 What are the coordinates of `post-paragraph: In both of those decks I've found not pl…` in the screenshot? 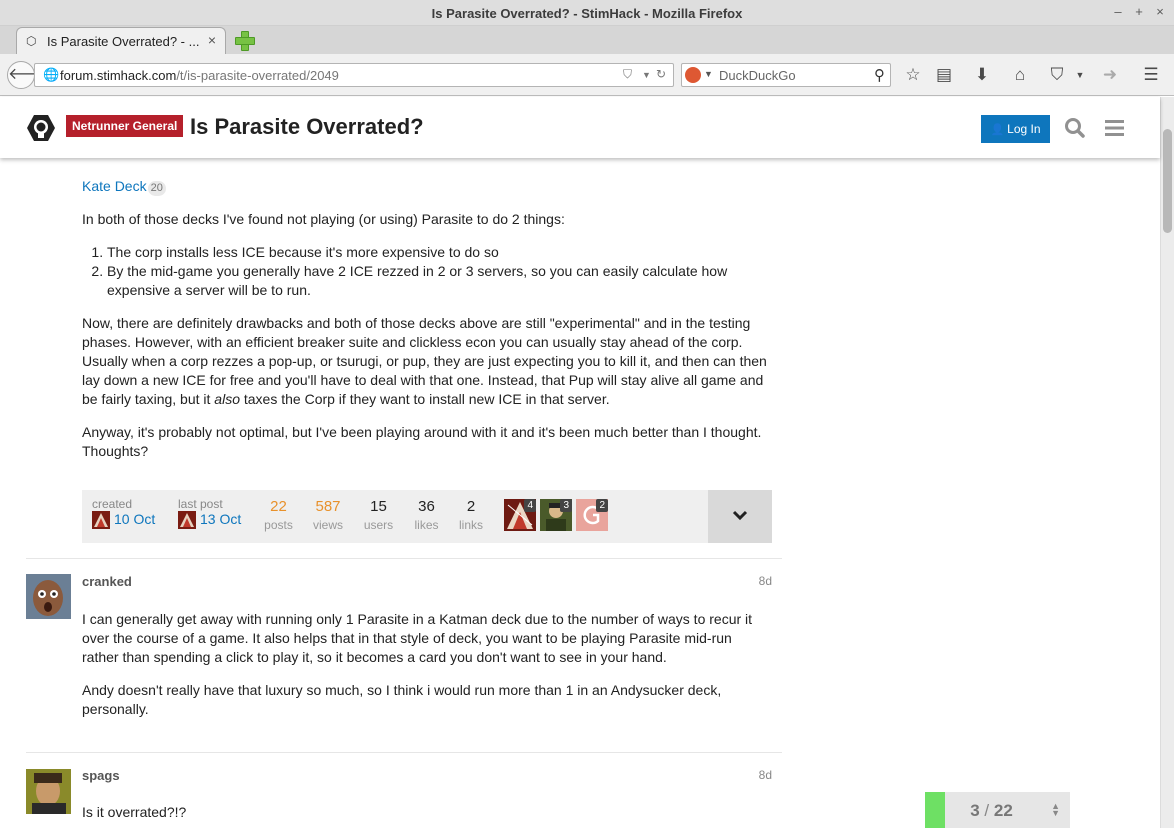 It's located at (323, 219).